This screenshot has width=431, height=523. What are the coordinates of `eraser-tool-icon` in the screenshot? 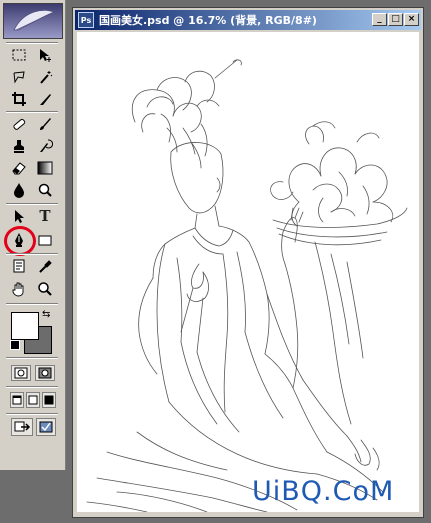 It's located at (19, 168).